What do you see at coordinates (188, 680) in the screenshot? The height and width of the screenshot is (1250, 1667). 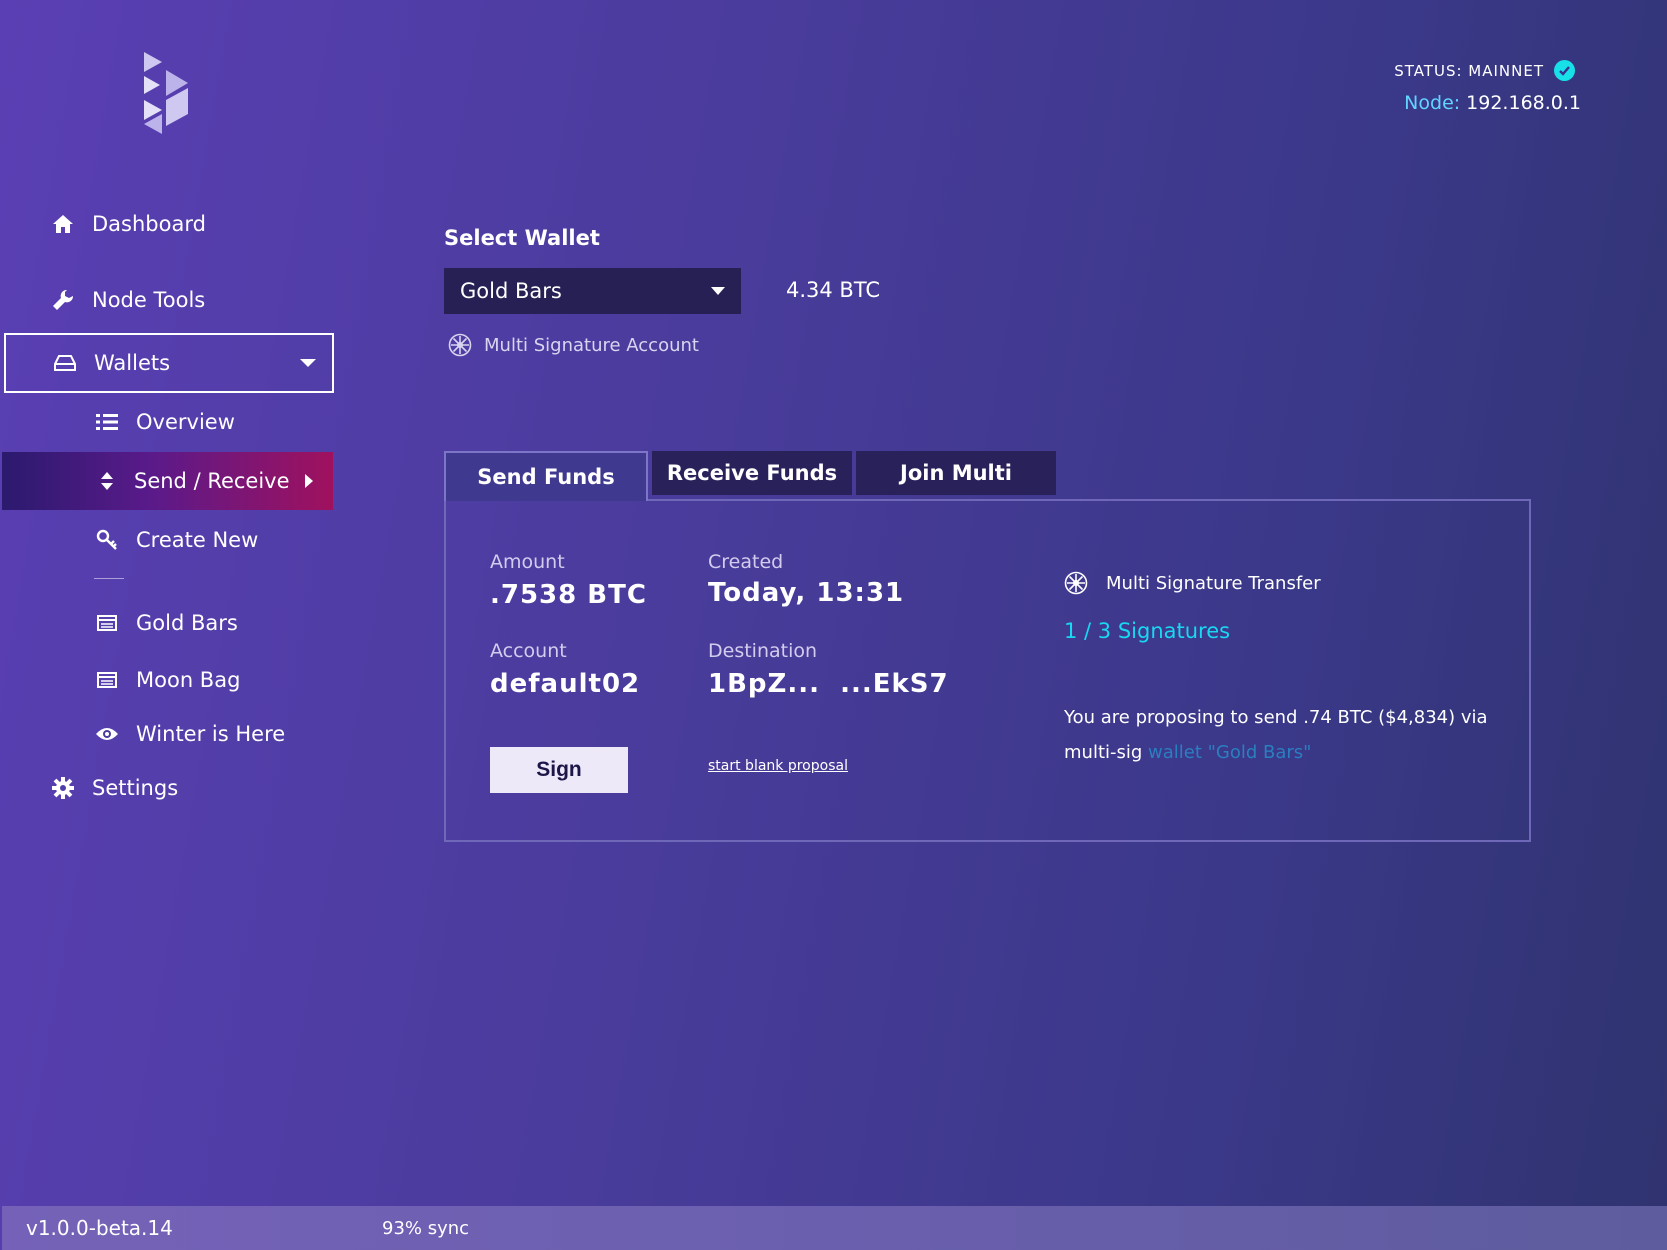 I see `sidebar-item-label: Moon Bag` at bounding box center [188, 680].